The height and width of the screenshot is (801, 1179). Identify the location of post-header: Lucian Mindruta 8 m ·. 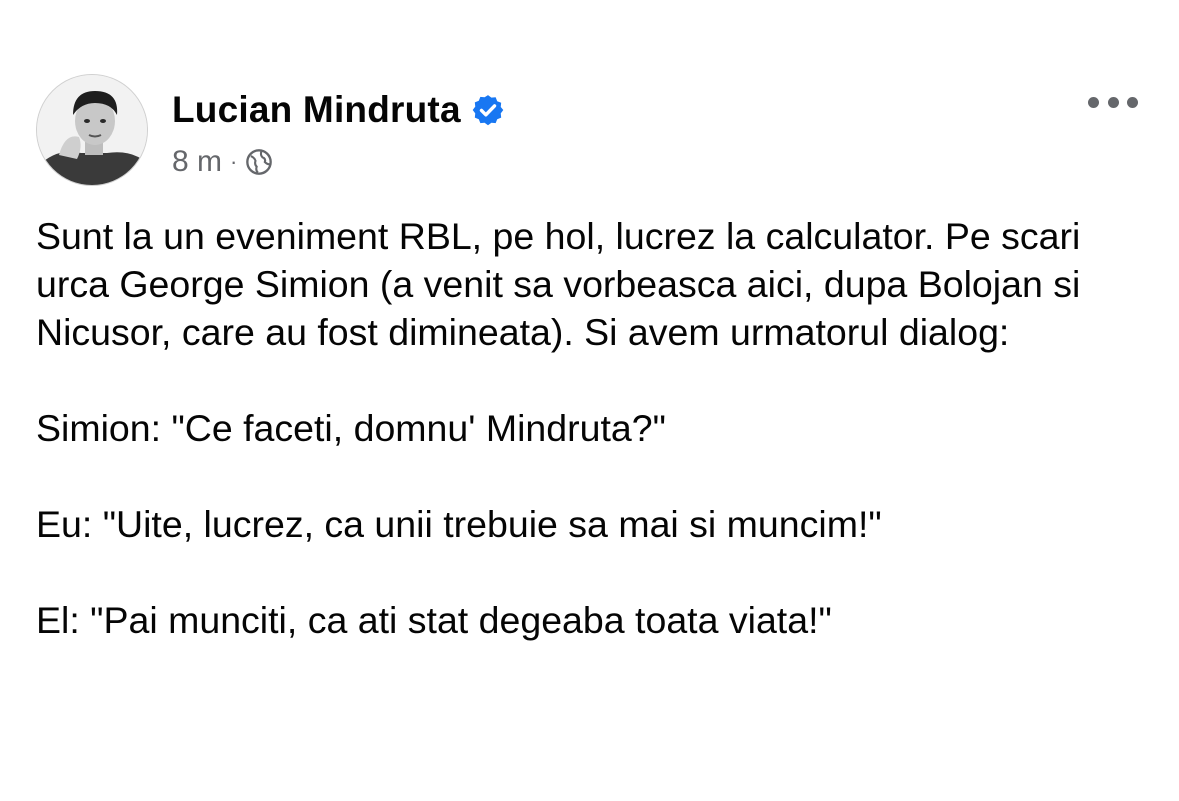
(591, 132).